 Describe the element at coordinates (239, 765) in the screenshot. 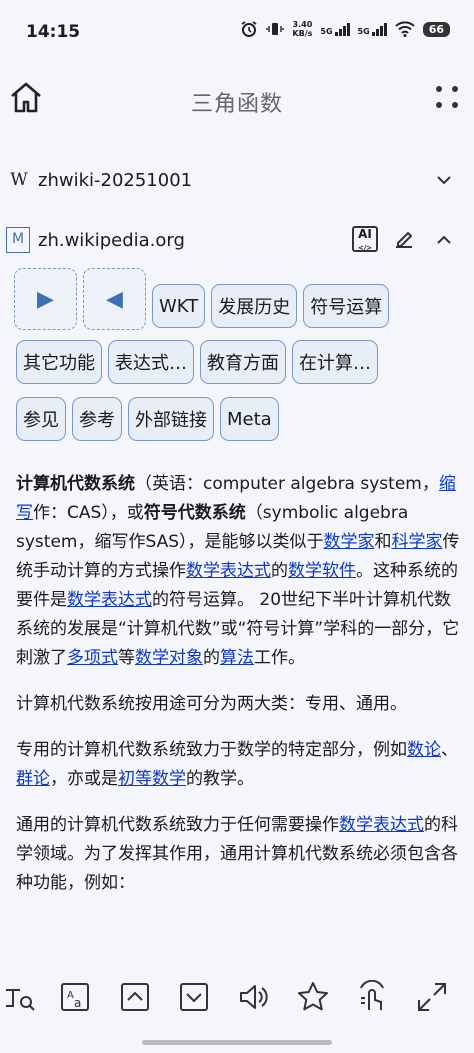

I see `paragraph: 专用的计算机代数系统致力于数学的特定部分，例如数论、群论，亦或是初等数学的教学。` at that location.